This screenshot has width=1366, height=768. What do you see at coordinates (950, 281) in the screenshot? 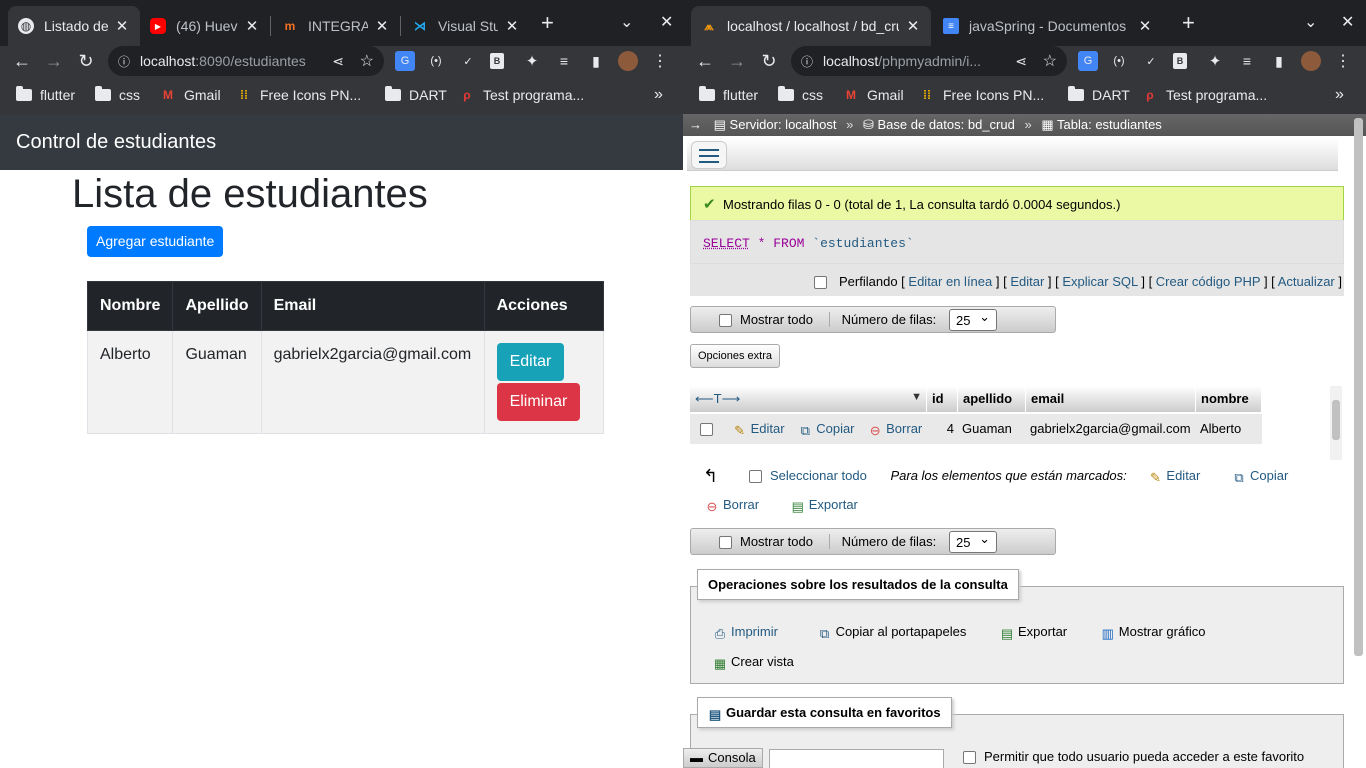
I see `edit-inline-link: Editar en línea` at bounding box center [950, 281].